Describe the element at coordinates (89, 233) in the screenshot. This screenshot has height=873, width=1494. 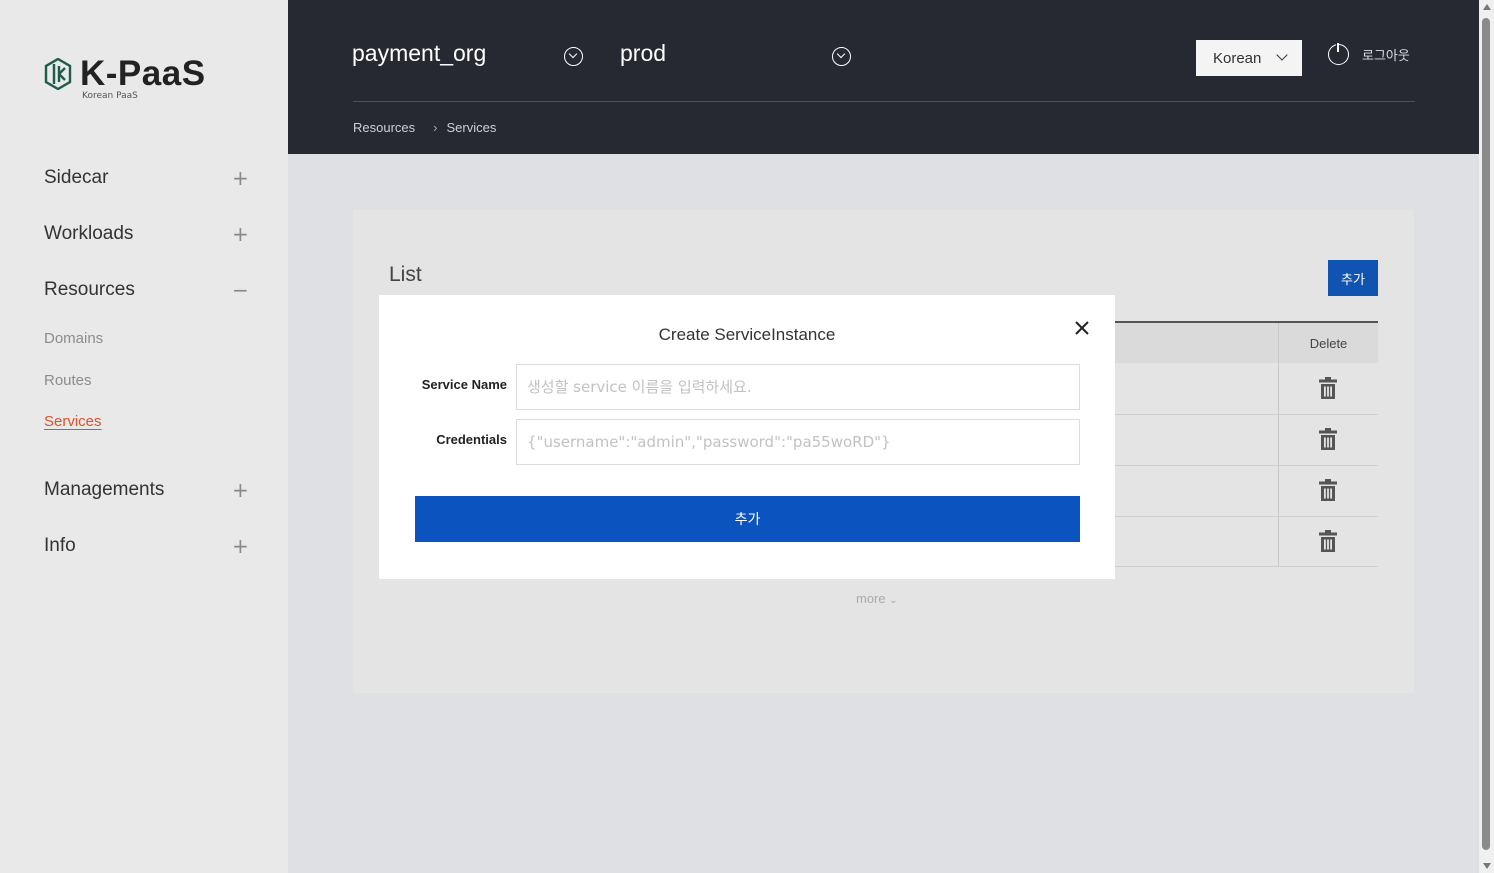
I see `sidebar-item-label: Workloads` at that location.